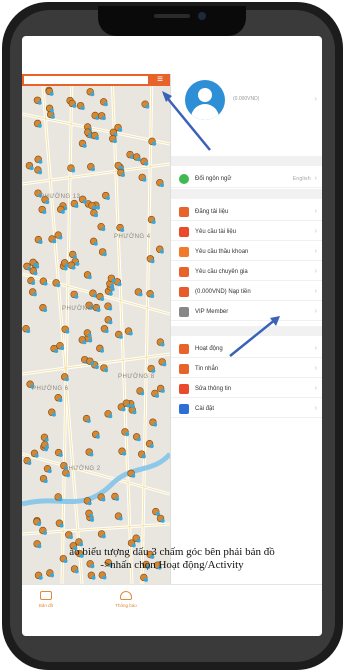 This screenshot has height=672, width=345. What do you see at coordinates (184, 311) in the screenshot?
I see `vip-icon` at bounding box center [184, 311].